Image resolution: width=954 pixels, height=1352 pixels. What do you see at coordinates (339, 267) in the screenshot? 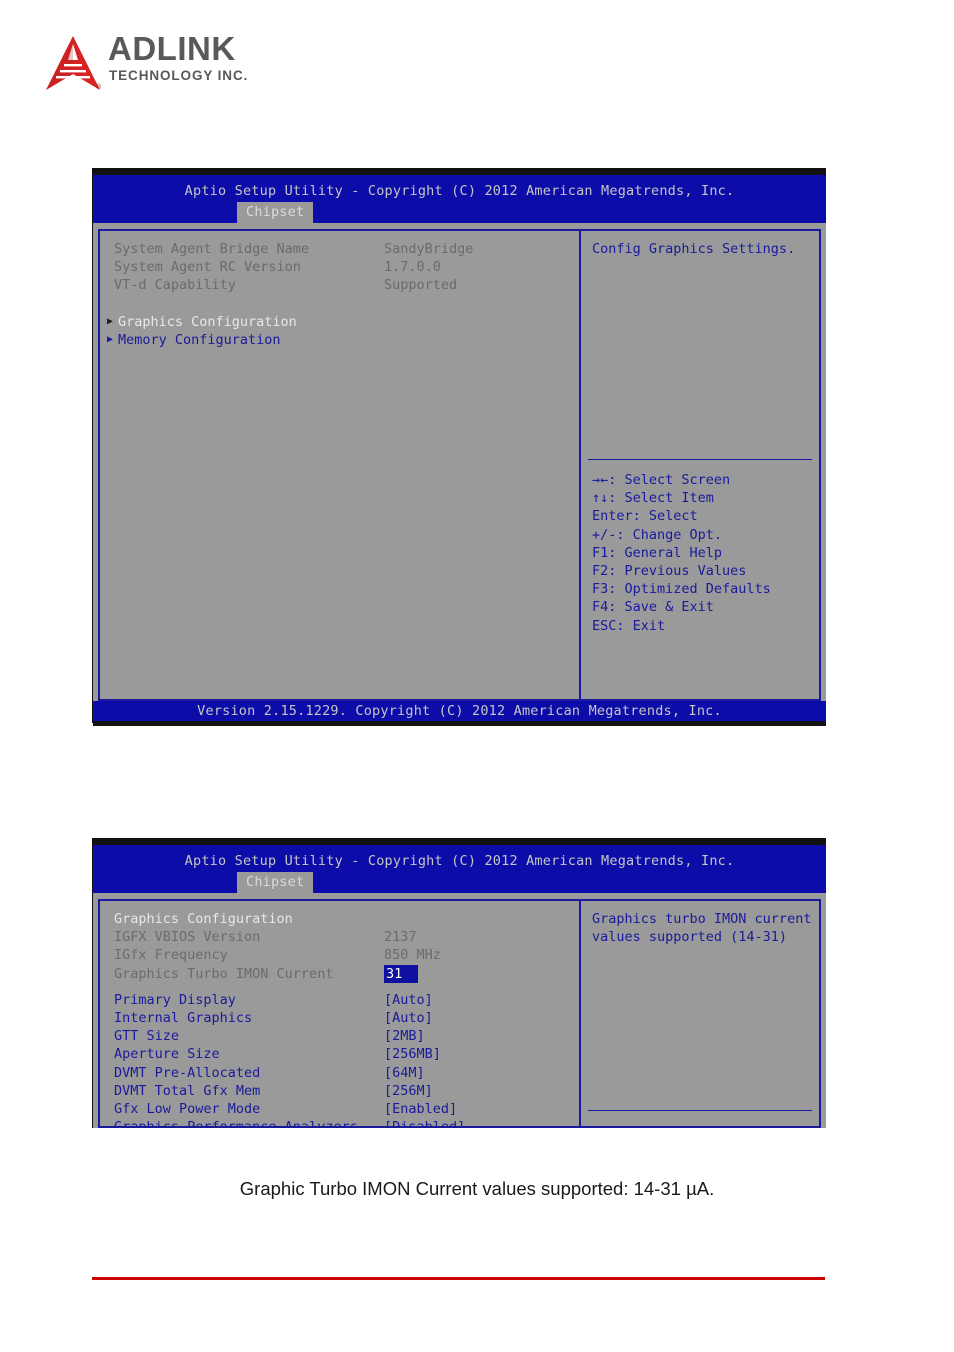
I see `info-row: System Agent RC Version 1.7.0.0` at bounding box center [339, 267].